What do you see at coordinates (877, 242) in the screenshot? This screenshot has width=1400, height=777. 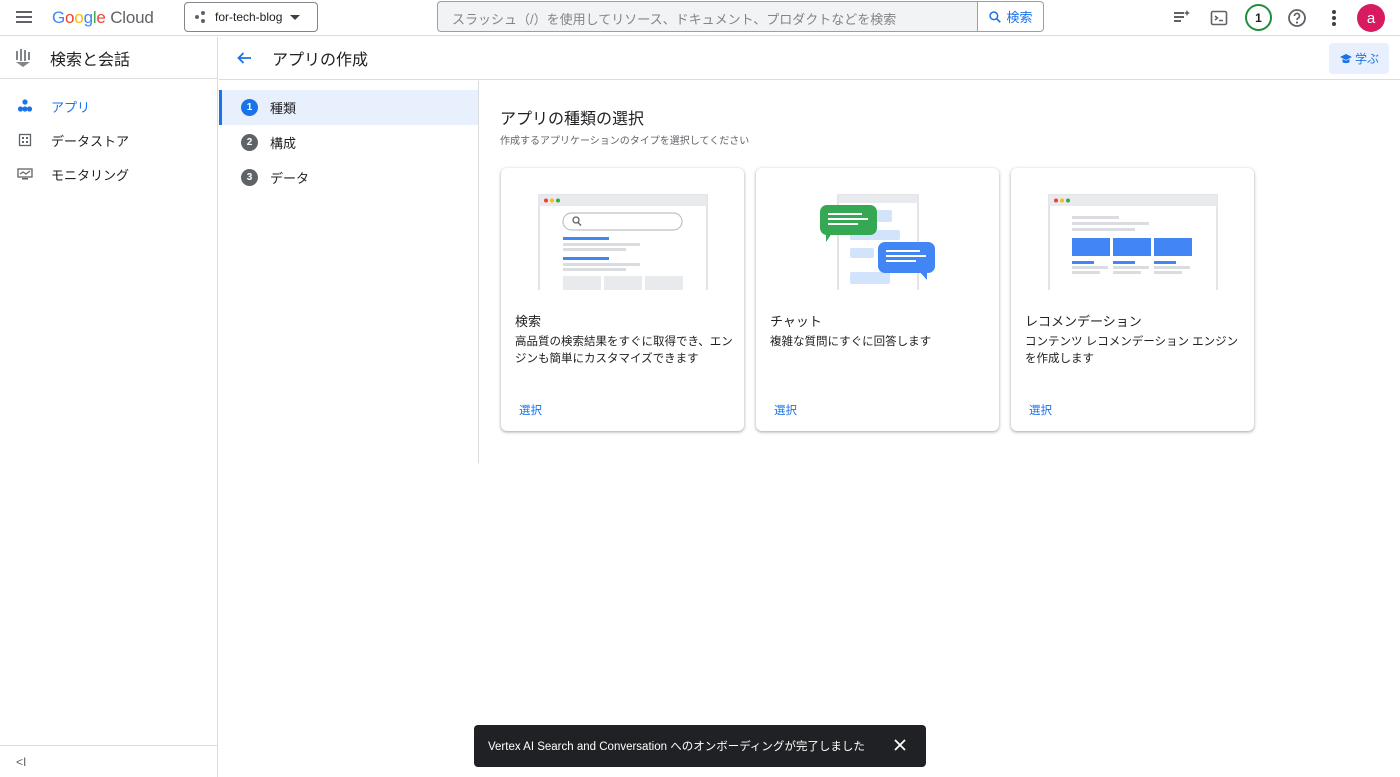 I see `chat-illustration` at bounding box center [877, 242].